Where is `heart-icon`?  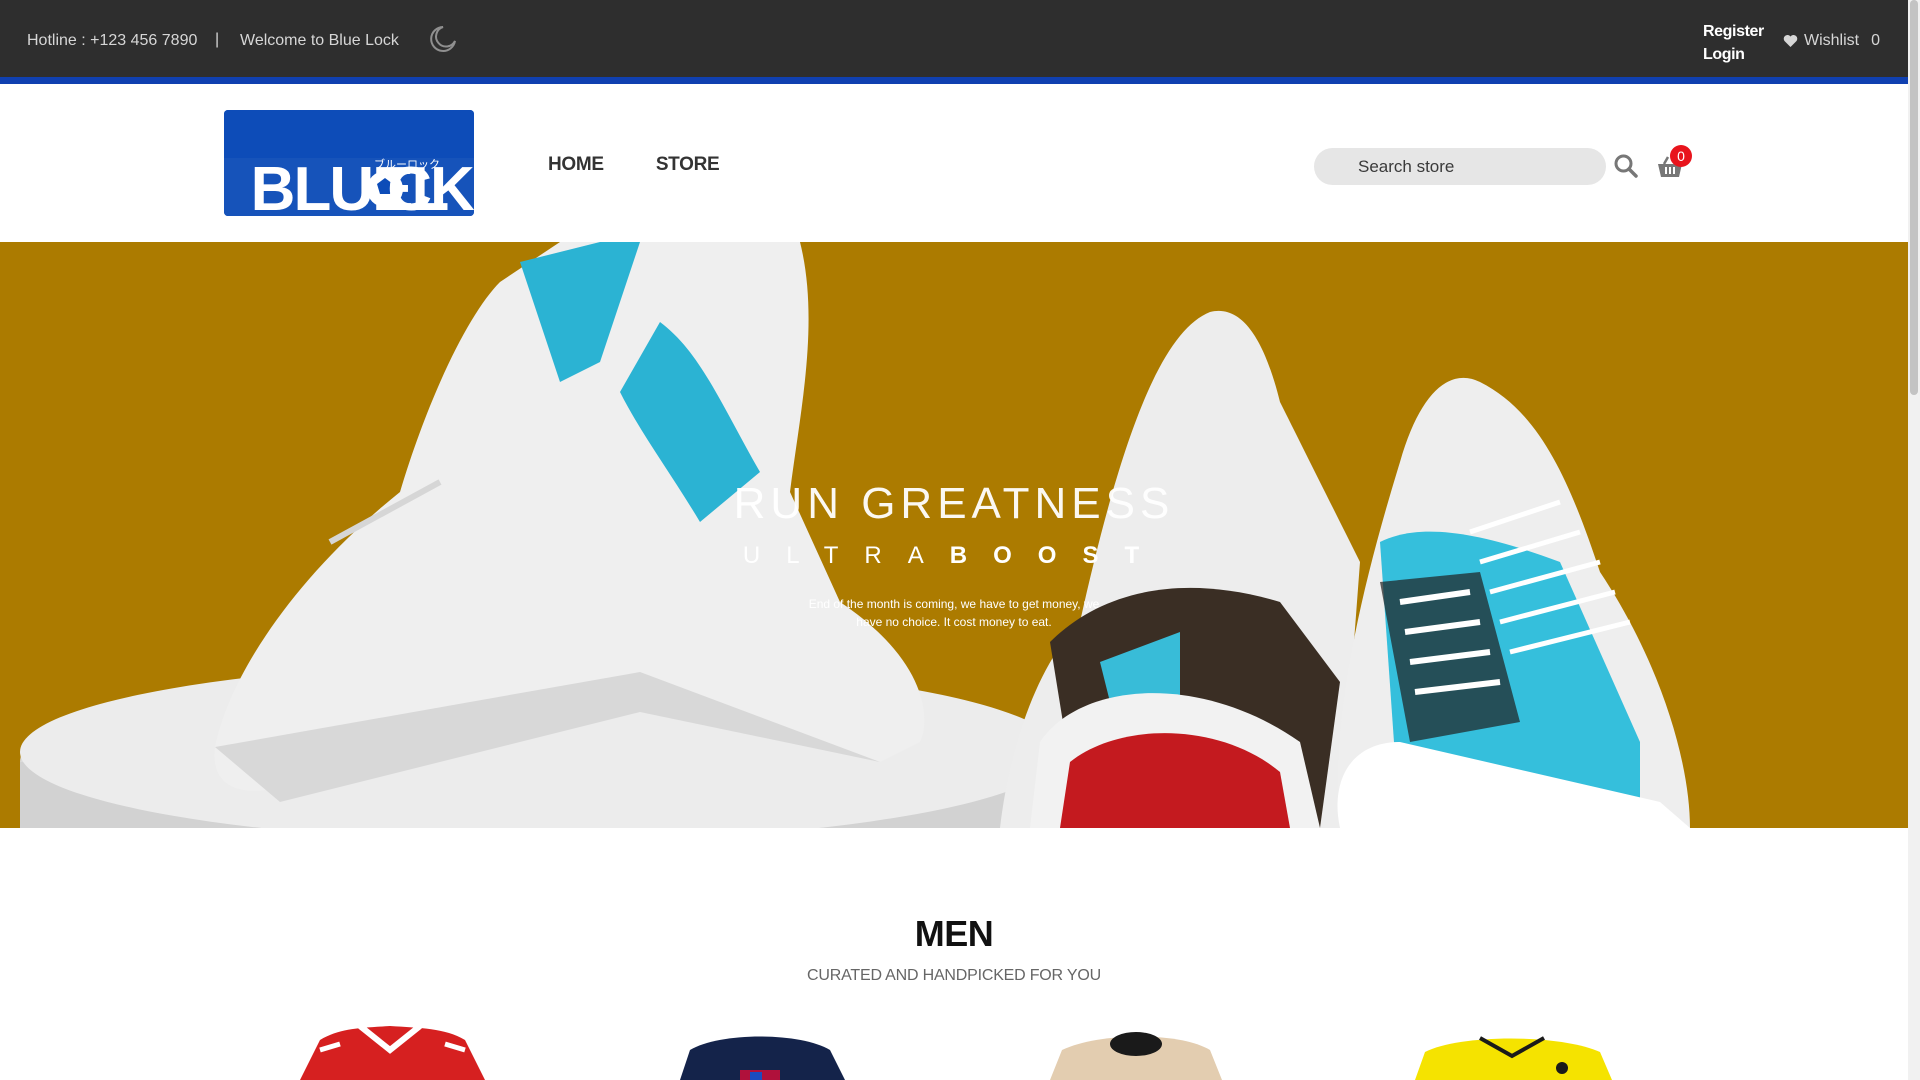
heart-icon is located at coordinates (1790, 41).